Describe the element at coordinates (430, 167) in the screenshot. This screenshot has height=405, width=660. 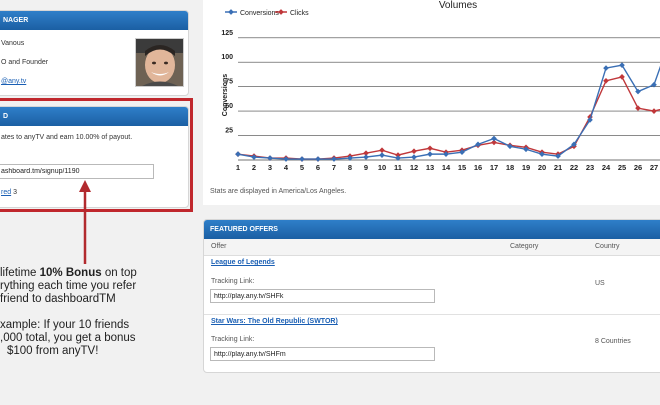
I see `x-tick-label: 13` at that location.